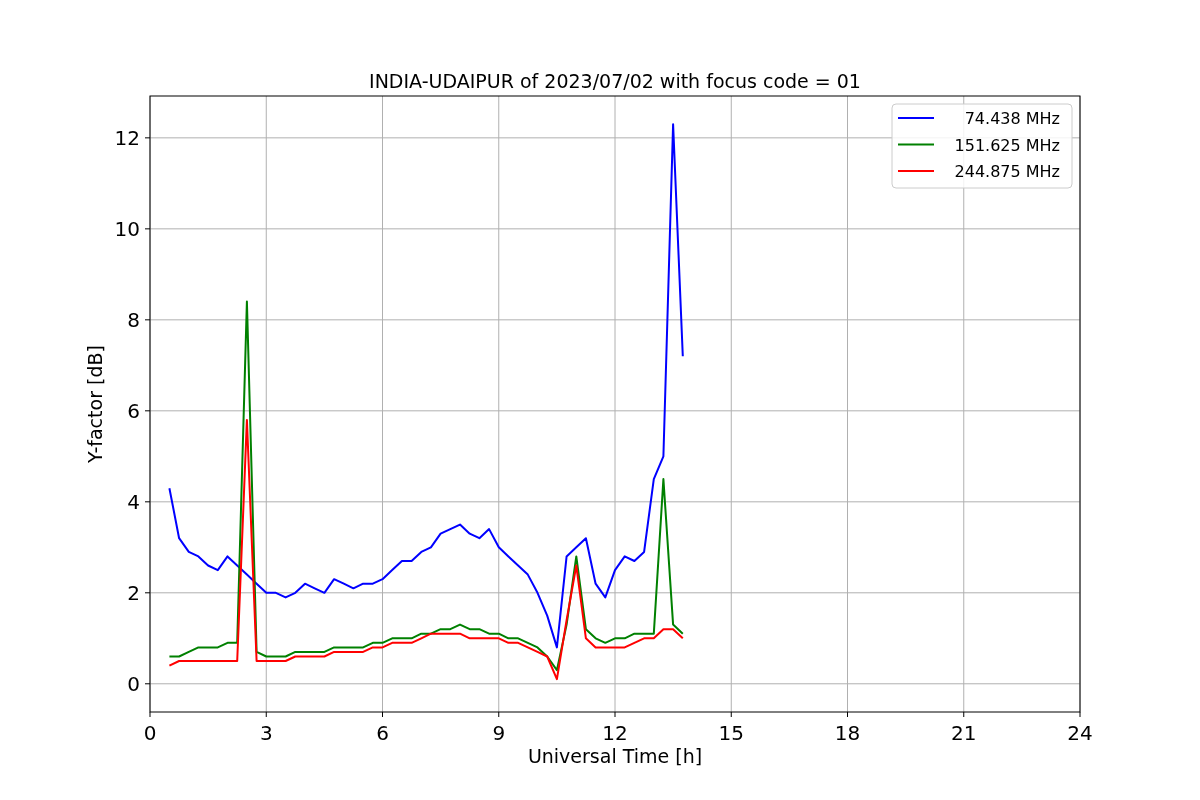 This screenshot has height=800, width=1200. I want to click on x-tick-label: 18, so click(847, 733).